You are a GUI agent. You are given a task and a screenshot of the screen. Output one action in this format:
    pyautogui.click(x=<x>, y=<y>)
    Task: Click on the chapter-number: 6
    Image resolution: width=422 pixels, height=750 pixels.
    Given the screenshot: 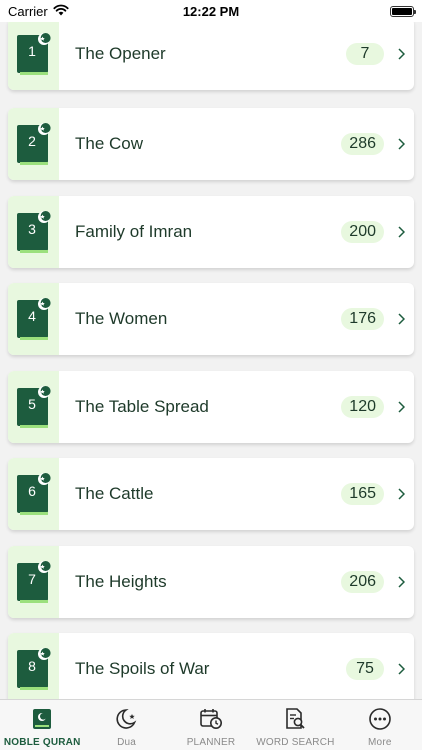 What is the action you would take?
    pyautogui.click(x=32, y=491)
    